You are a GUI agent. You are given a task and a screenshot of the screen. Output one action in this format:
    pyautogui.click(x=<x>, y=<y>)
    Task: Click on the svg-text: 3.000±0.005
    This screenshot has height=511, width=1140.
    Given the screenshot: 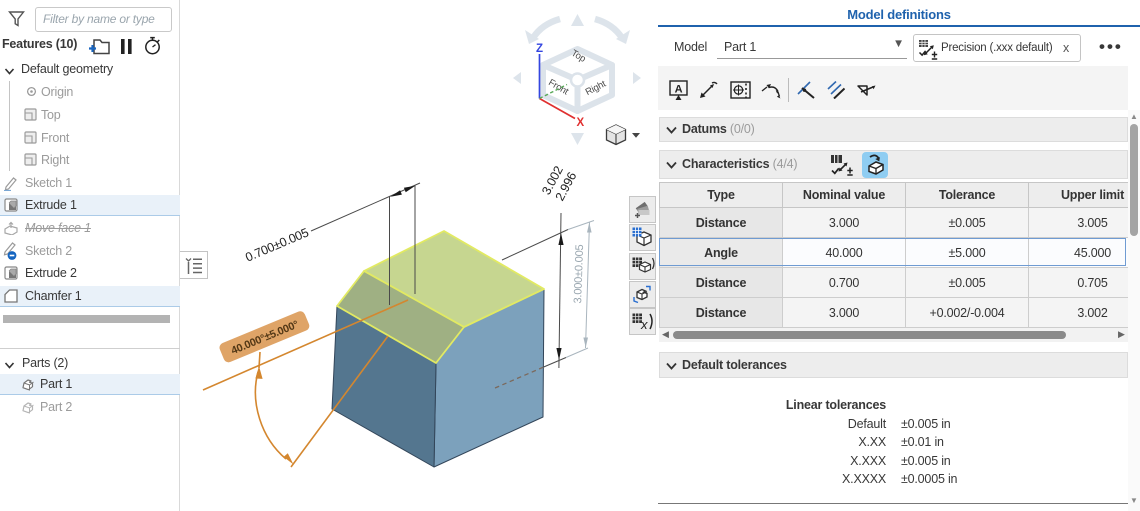 What is the action you would take?
    pyautogui.click(x=579, y=273)
    